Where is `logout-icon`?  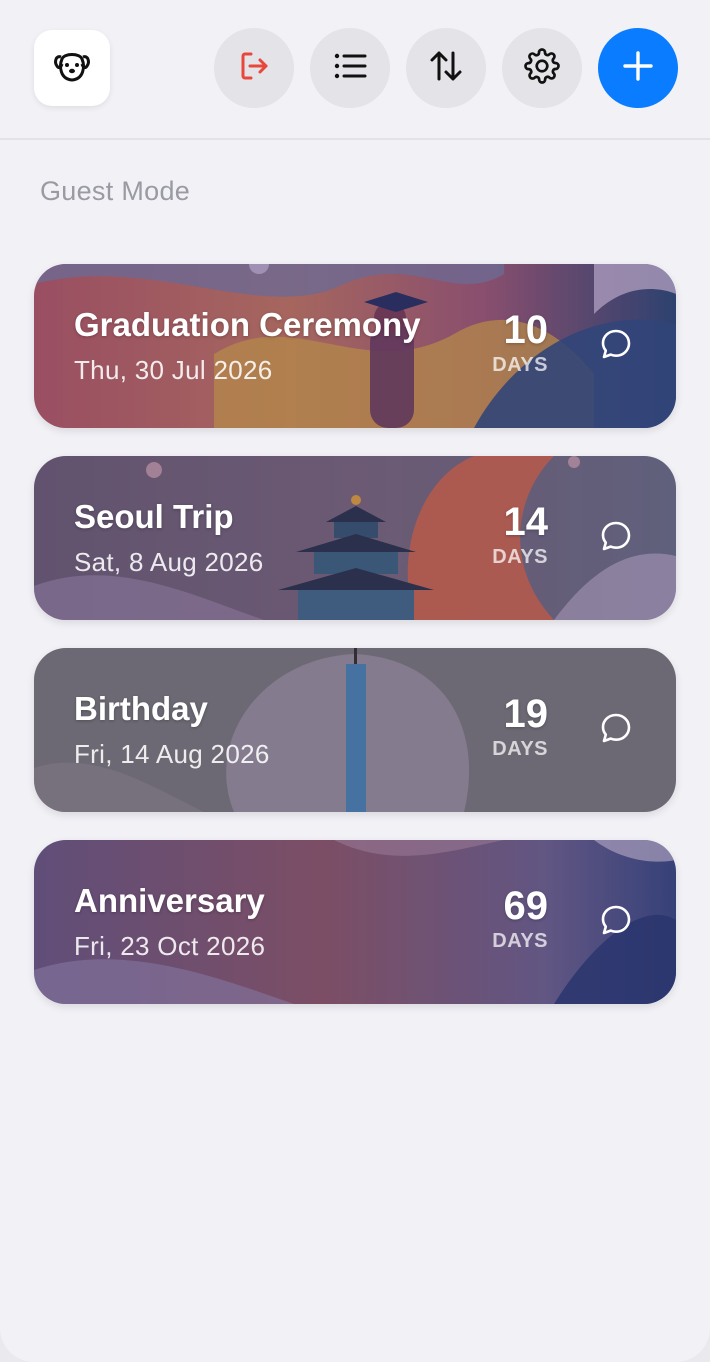 logout-icon is located at coordinates (254, 68).